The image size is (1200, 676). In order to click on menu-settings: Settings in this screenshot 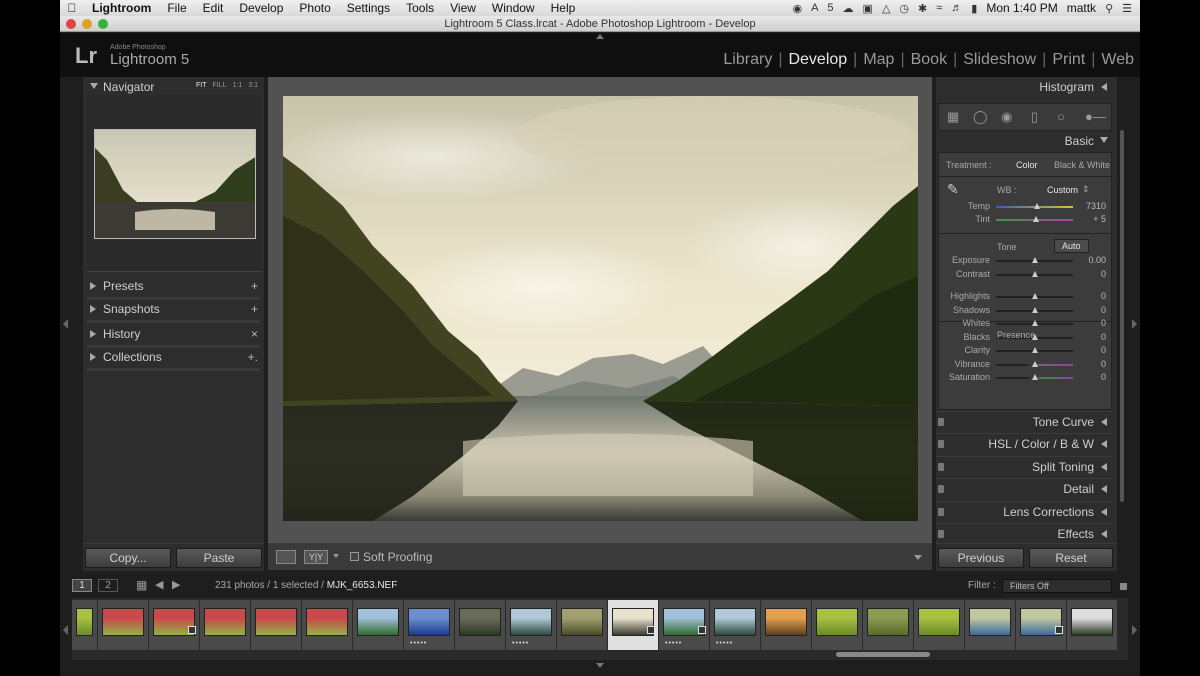, I will do `click(368, 8)`.